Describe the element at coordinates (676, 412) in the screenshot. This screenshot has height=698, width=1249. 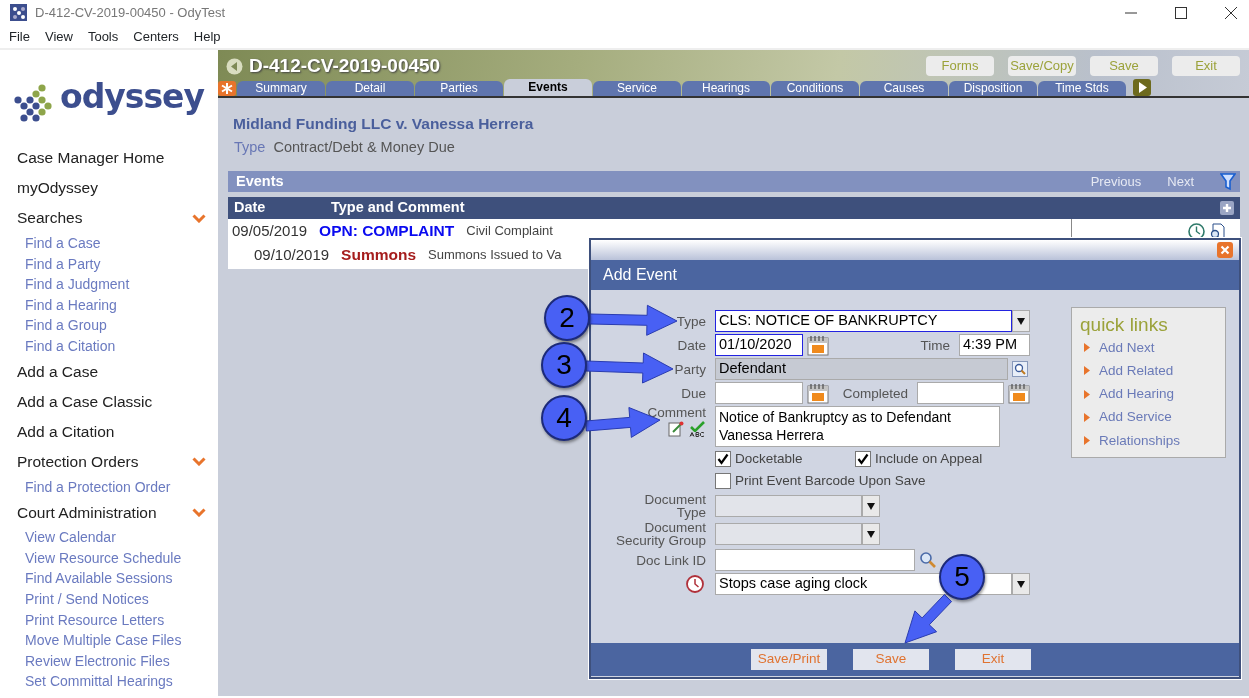
I see `field-label: Comment` at that location.